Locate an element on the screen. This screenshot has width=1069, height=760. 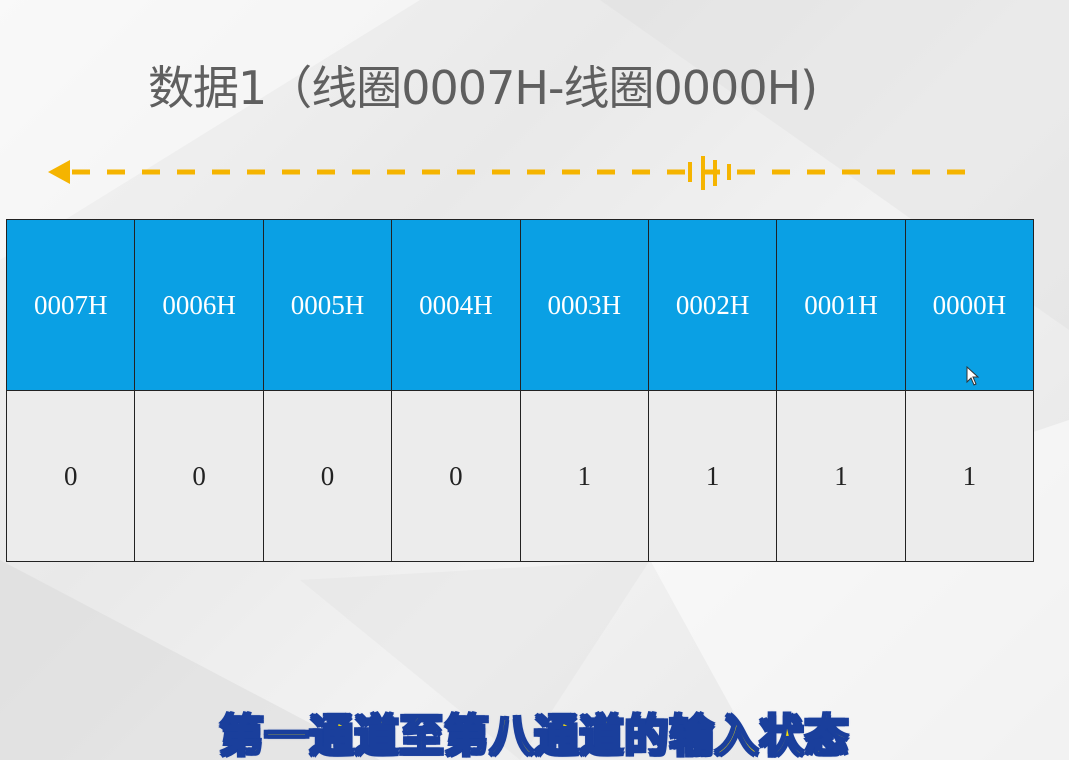
header-cell: 0006H is located at coordinates (199, 305).